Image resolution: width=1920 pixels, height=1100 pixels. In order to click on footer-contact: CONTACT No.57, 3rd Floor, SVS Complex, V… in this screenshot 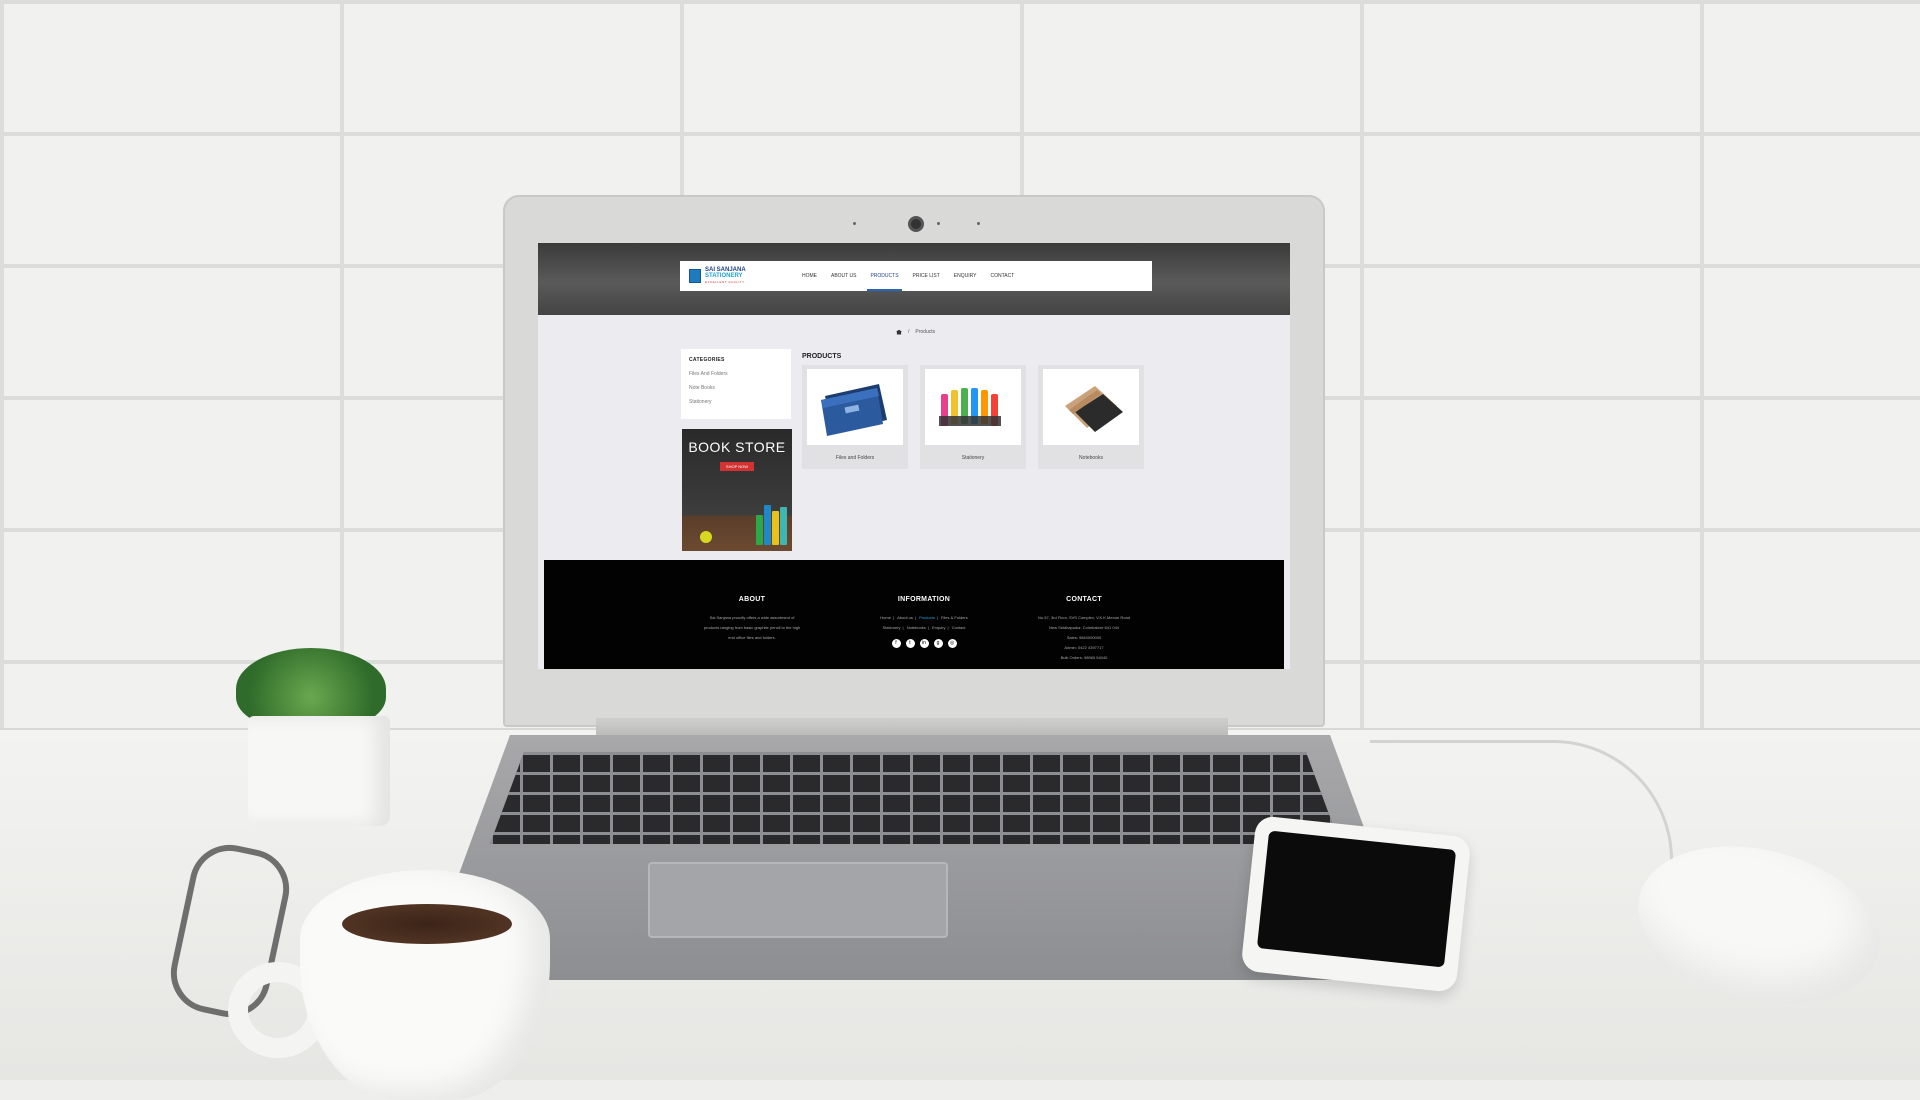, I will do `click(1084, 629)`.